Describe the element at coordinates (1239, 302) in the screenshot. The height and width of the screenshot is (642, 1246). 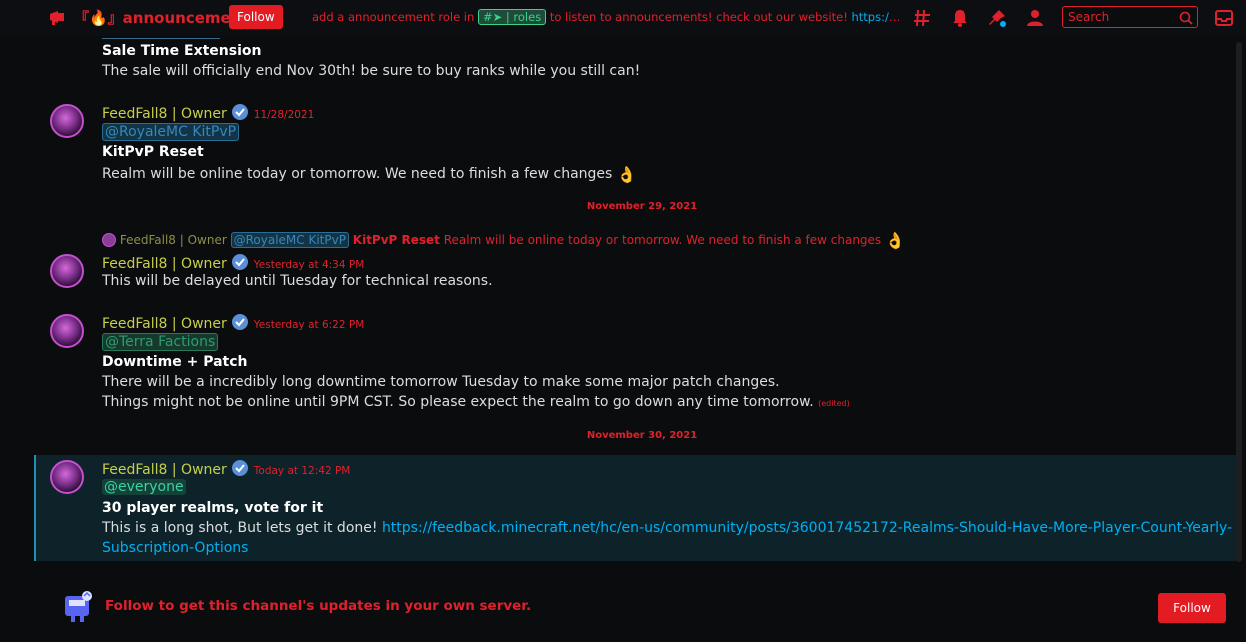
I see `scrollbar` at that location.